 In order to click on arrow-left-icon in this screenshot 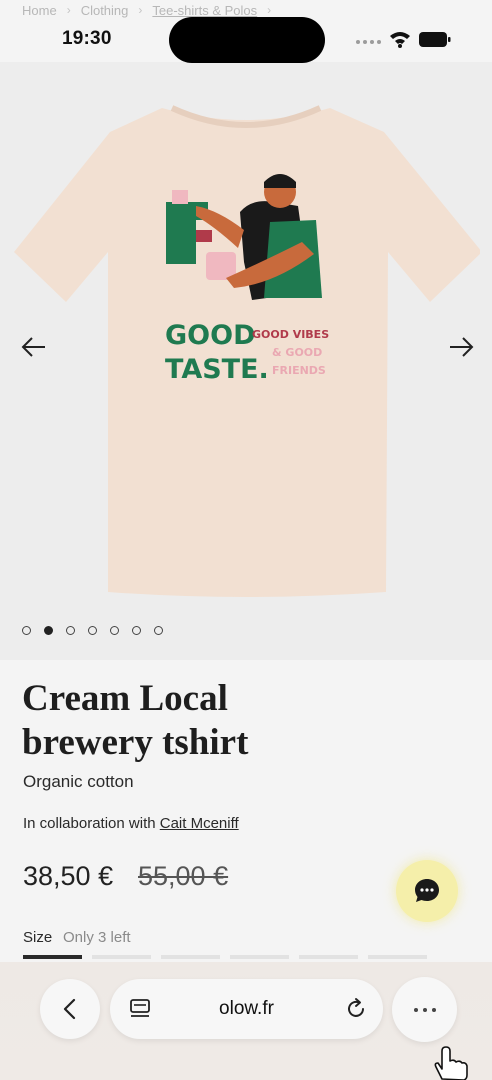, I will do `click(34, 347)`.